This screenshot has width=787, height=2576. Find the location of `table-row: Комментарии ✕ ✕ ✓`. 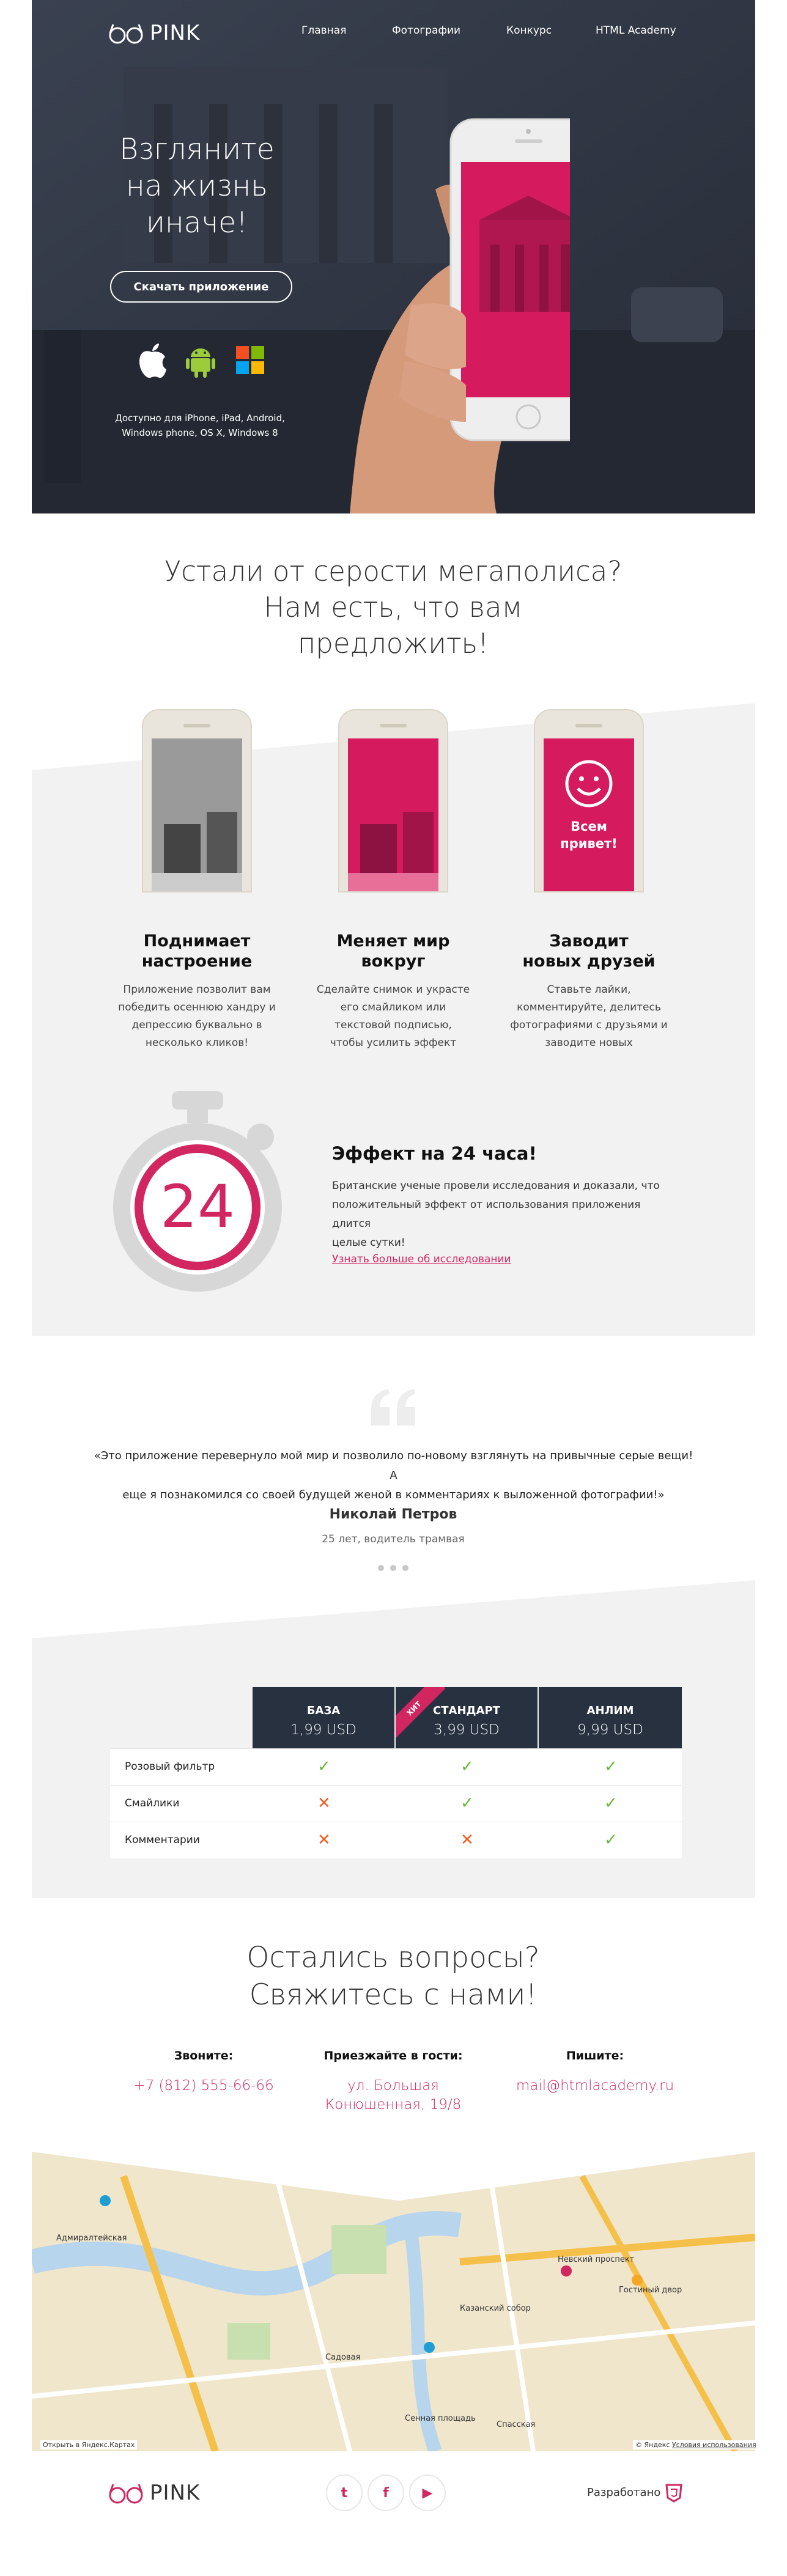

table-row: Комментарии ✕ ✕ ✓ is located at coordinates (396, 1840).